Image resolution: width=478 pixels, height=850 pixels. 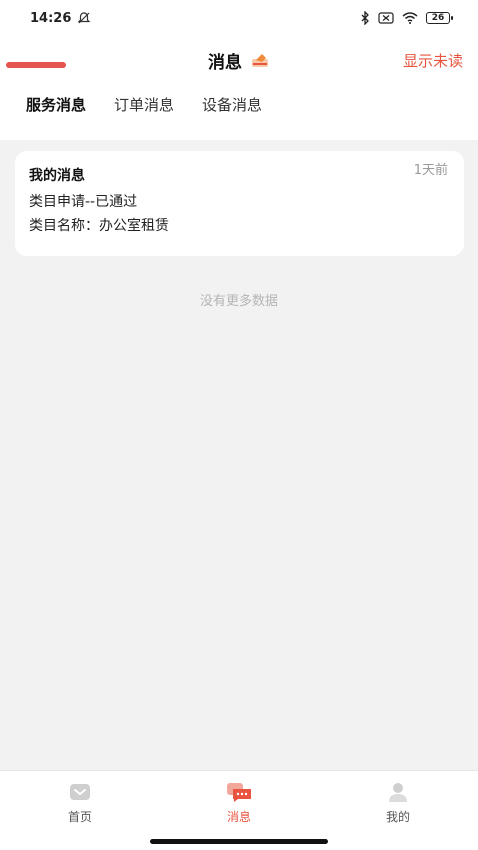 I want to click on show-unread-button: 显示未读, so click(x=433, y=60).